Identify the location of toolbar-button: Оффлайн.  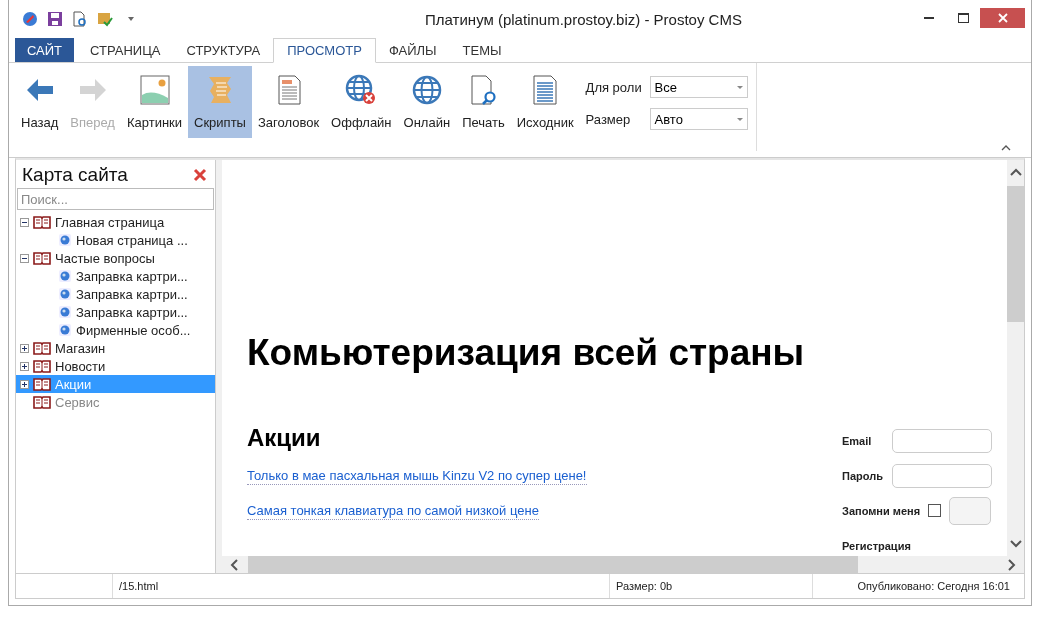
(361, 102).